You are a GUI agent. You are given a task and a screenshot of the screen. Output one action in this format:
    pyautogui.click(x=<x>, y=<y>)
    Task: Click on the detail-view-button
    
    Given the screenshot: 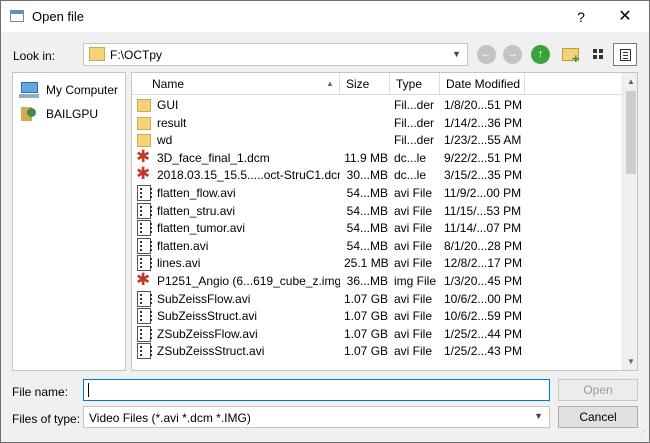 What is the action you would take?
    pyautogui.click(x=625, y=54)
    